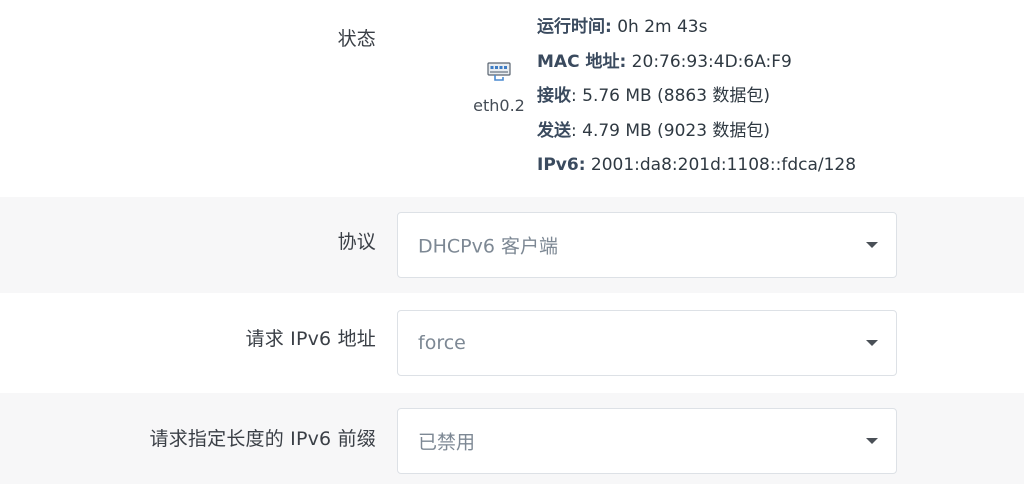 The height and width of the screenshot is (484, 1024). I want to click on uptime-key: 运行时间:, so click(574, 27).